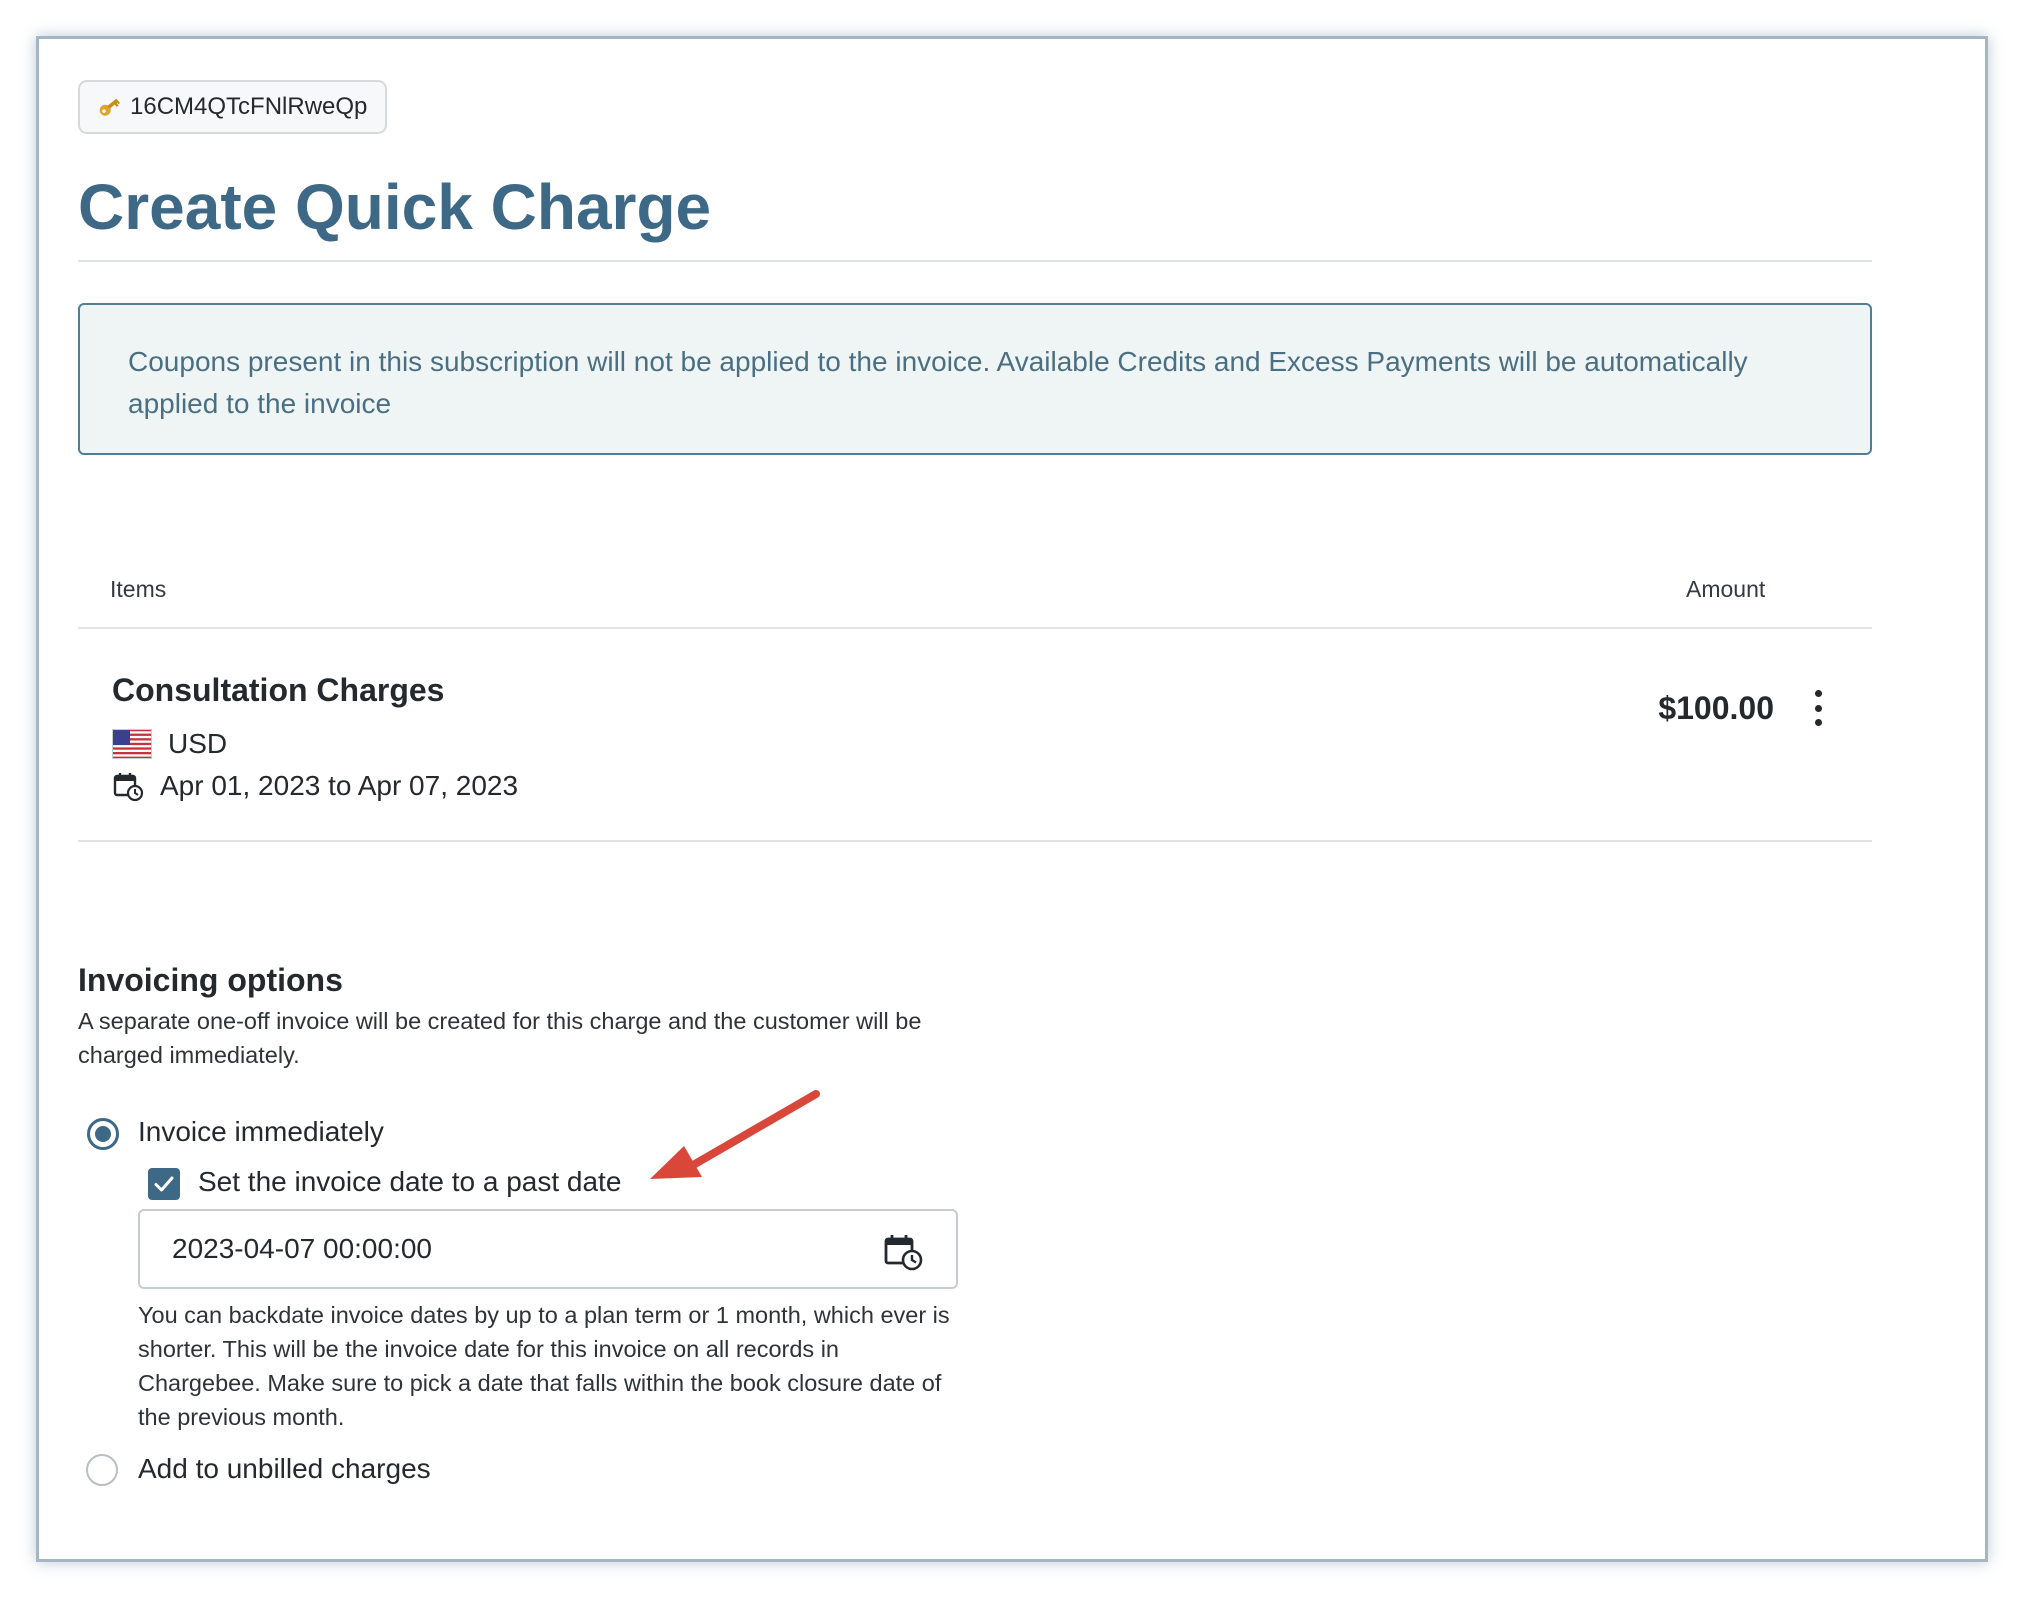 This screenshot has height=1600, width=2024. I want to click on record-id-text: 16CM4QTcFNlRweQp, so click(249, 106).